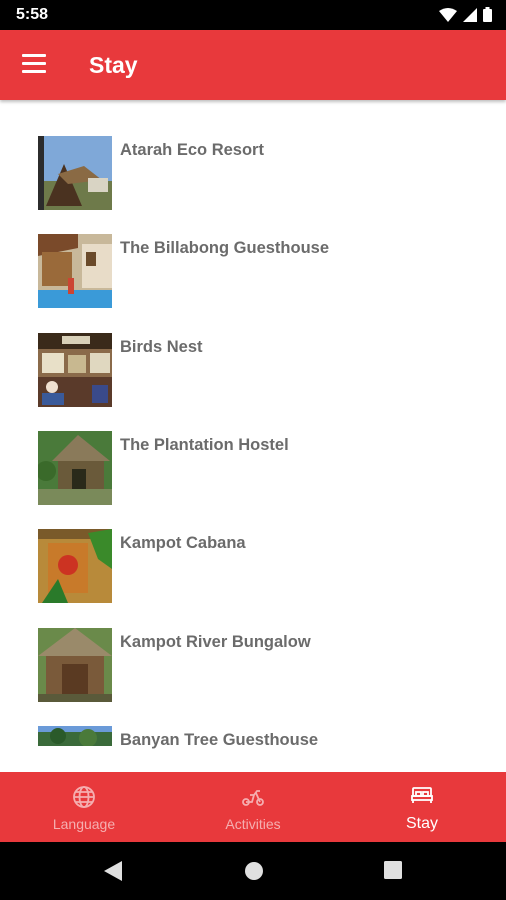 The height and width of the screenshot is (900, 506). What do you see at coordinates (32, 14) in the screenshot?
I see `status-time: 5:58` at bounding box center [32, 14].